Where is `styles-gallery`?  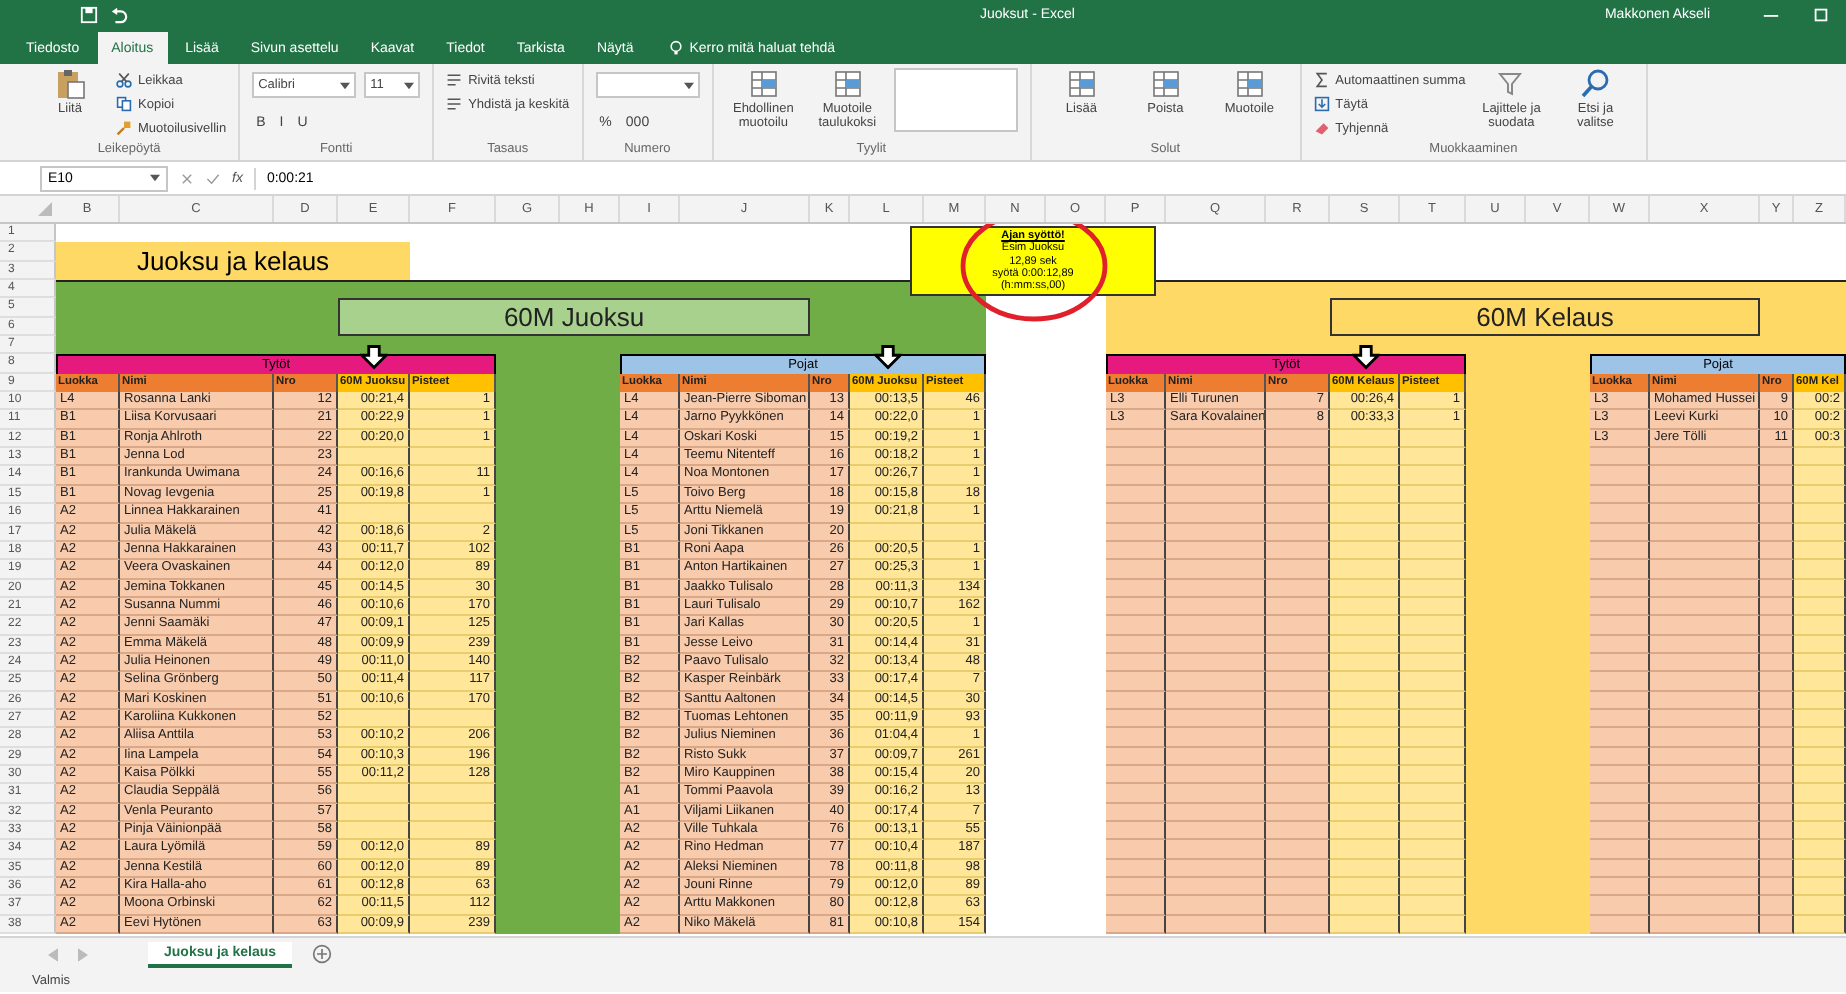
styles-gallery is located at coordinates (955, 100).